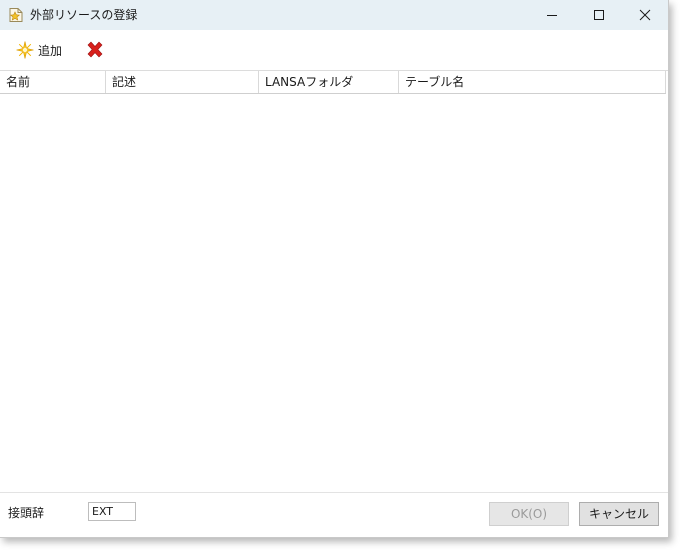 The height and width of the screenshot is (552, 687). What do you see at coordinates (50, 50) in the screenshot?
I see `add-button-label: 追加` at bounding box center [50, 50].